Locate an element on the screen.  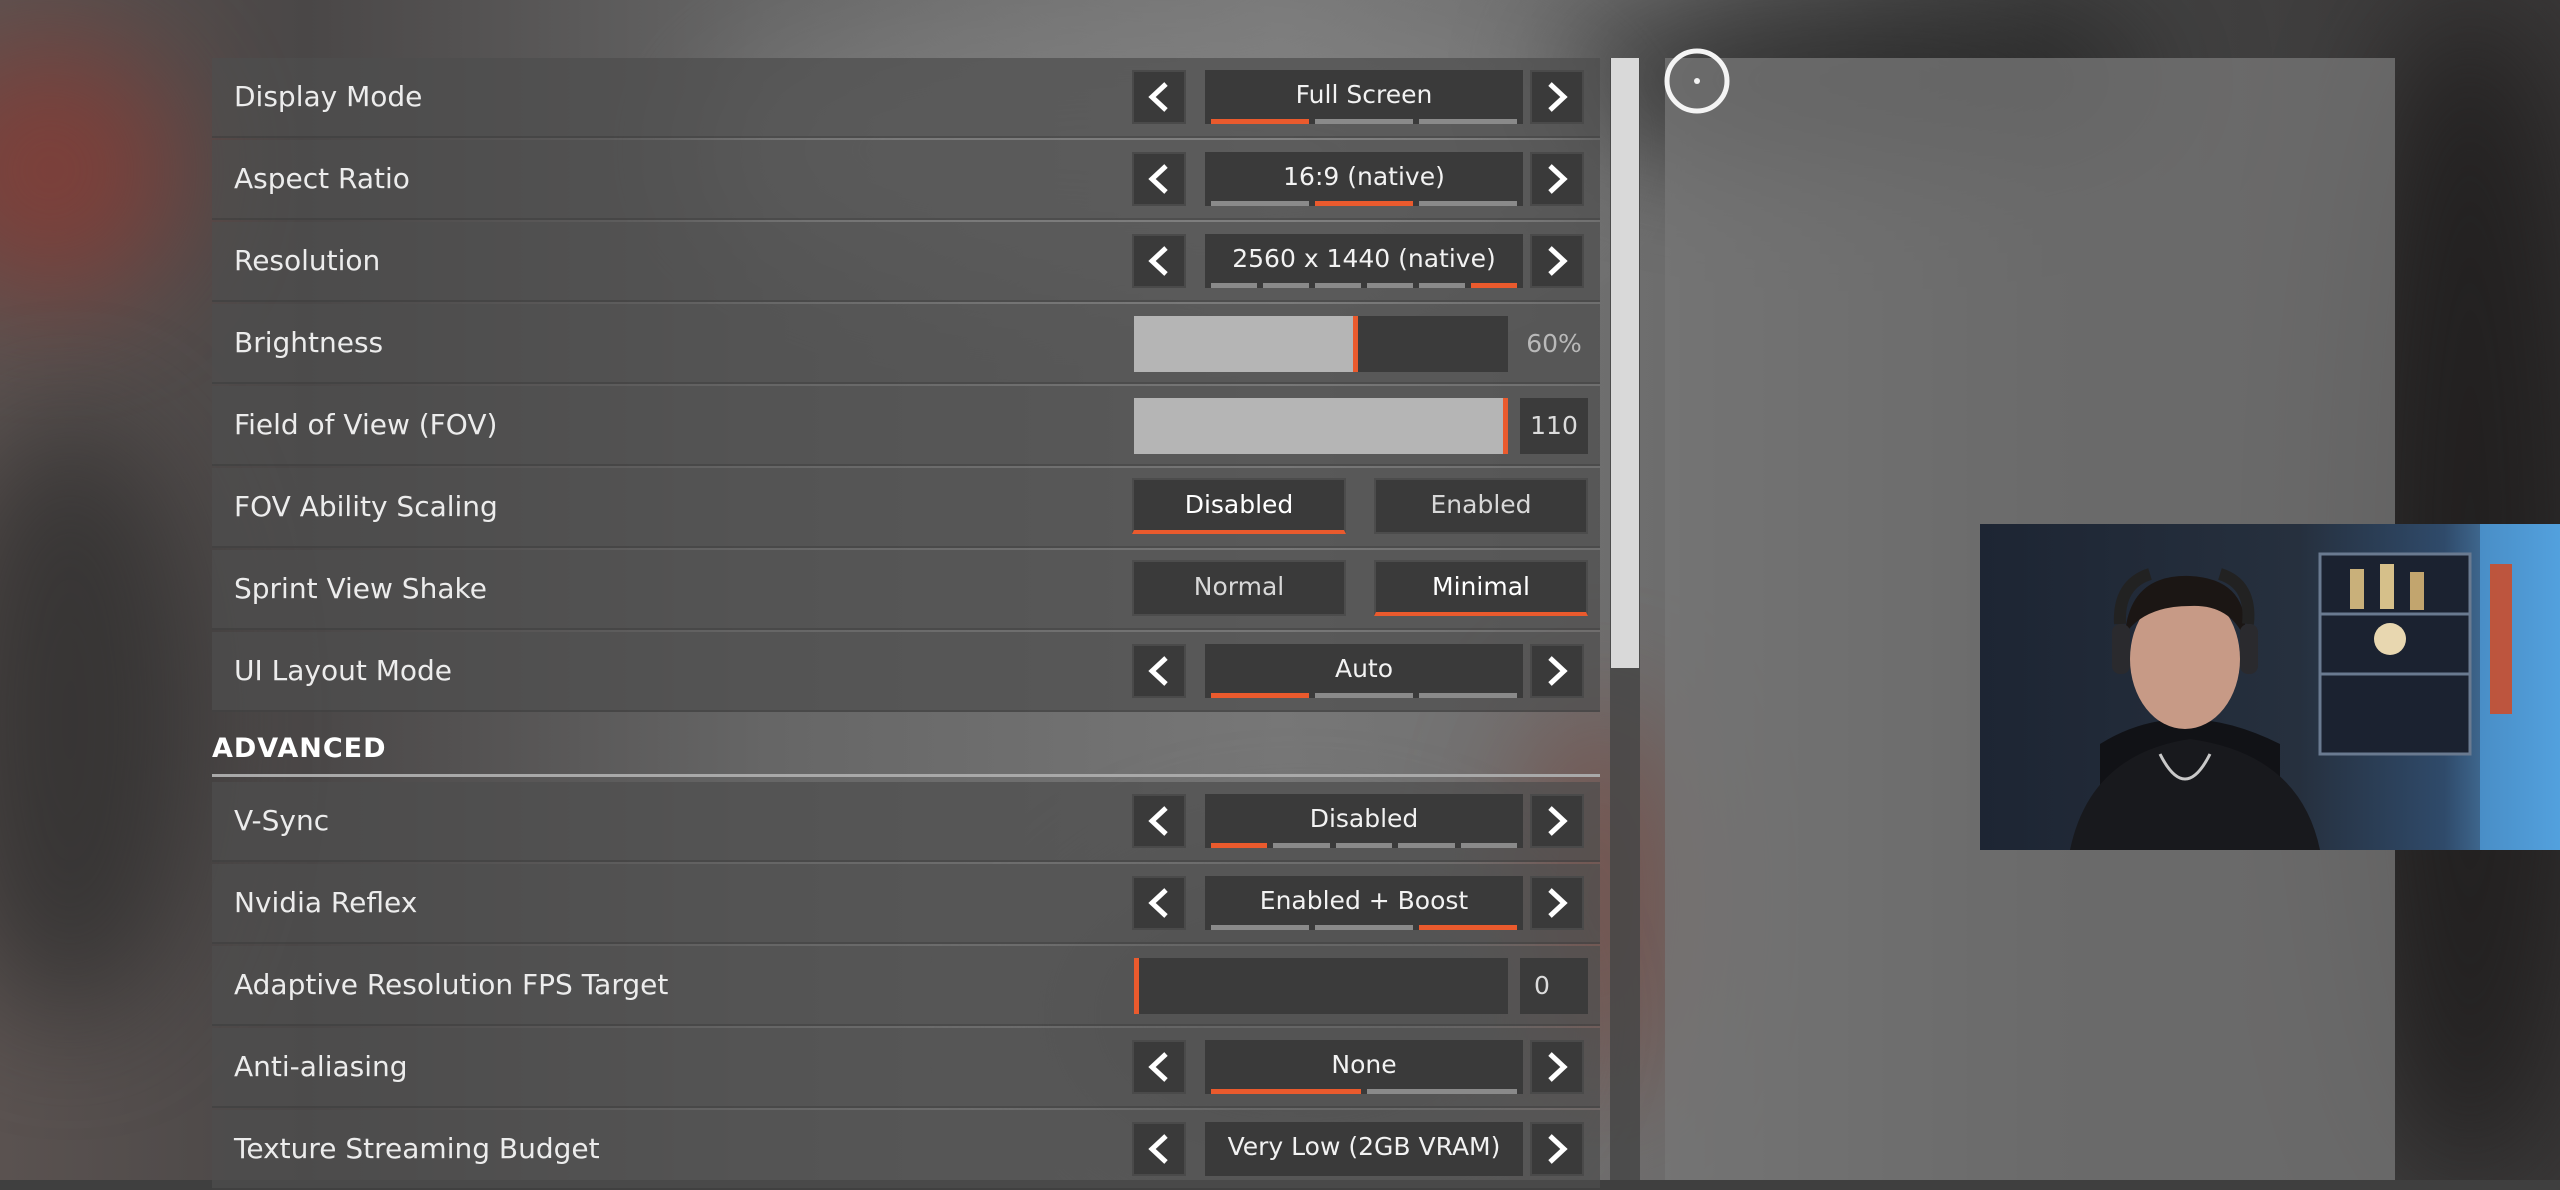
setting-nvidia-reflex: Nvidia Reflex Enabled + Boost is located at coordinates (906, 904).